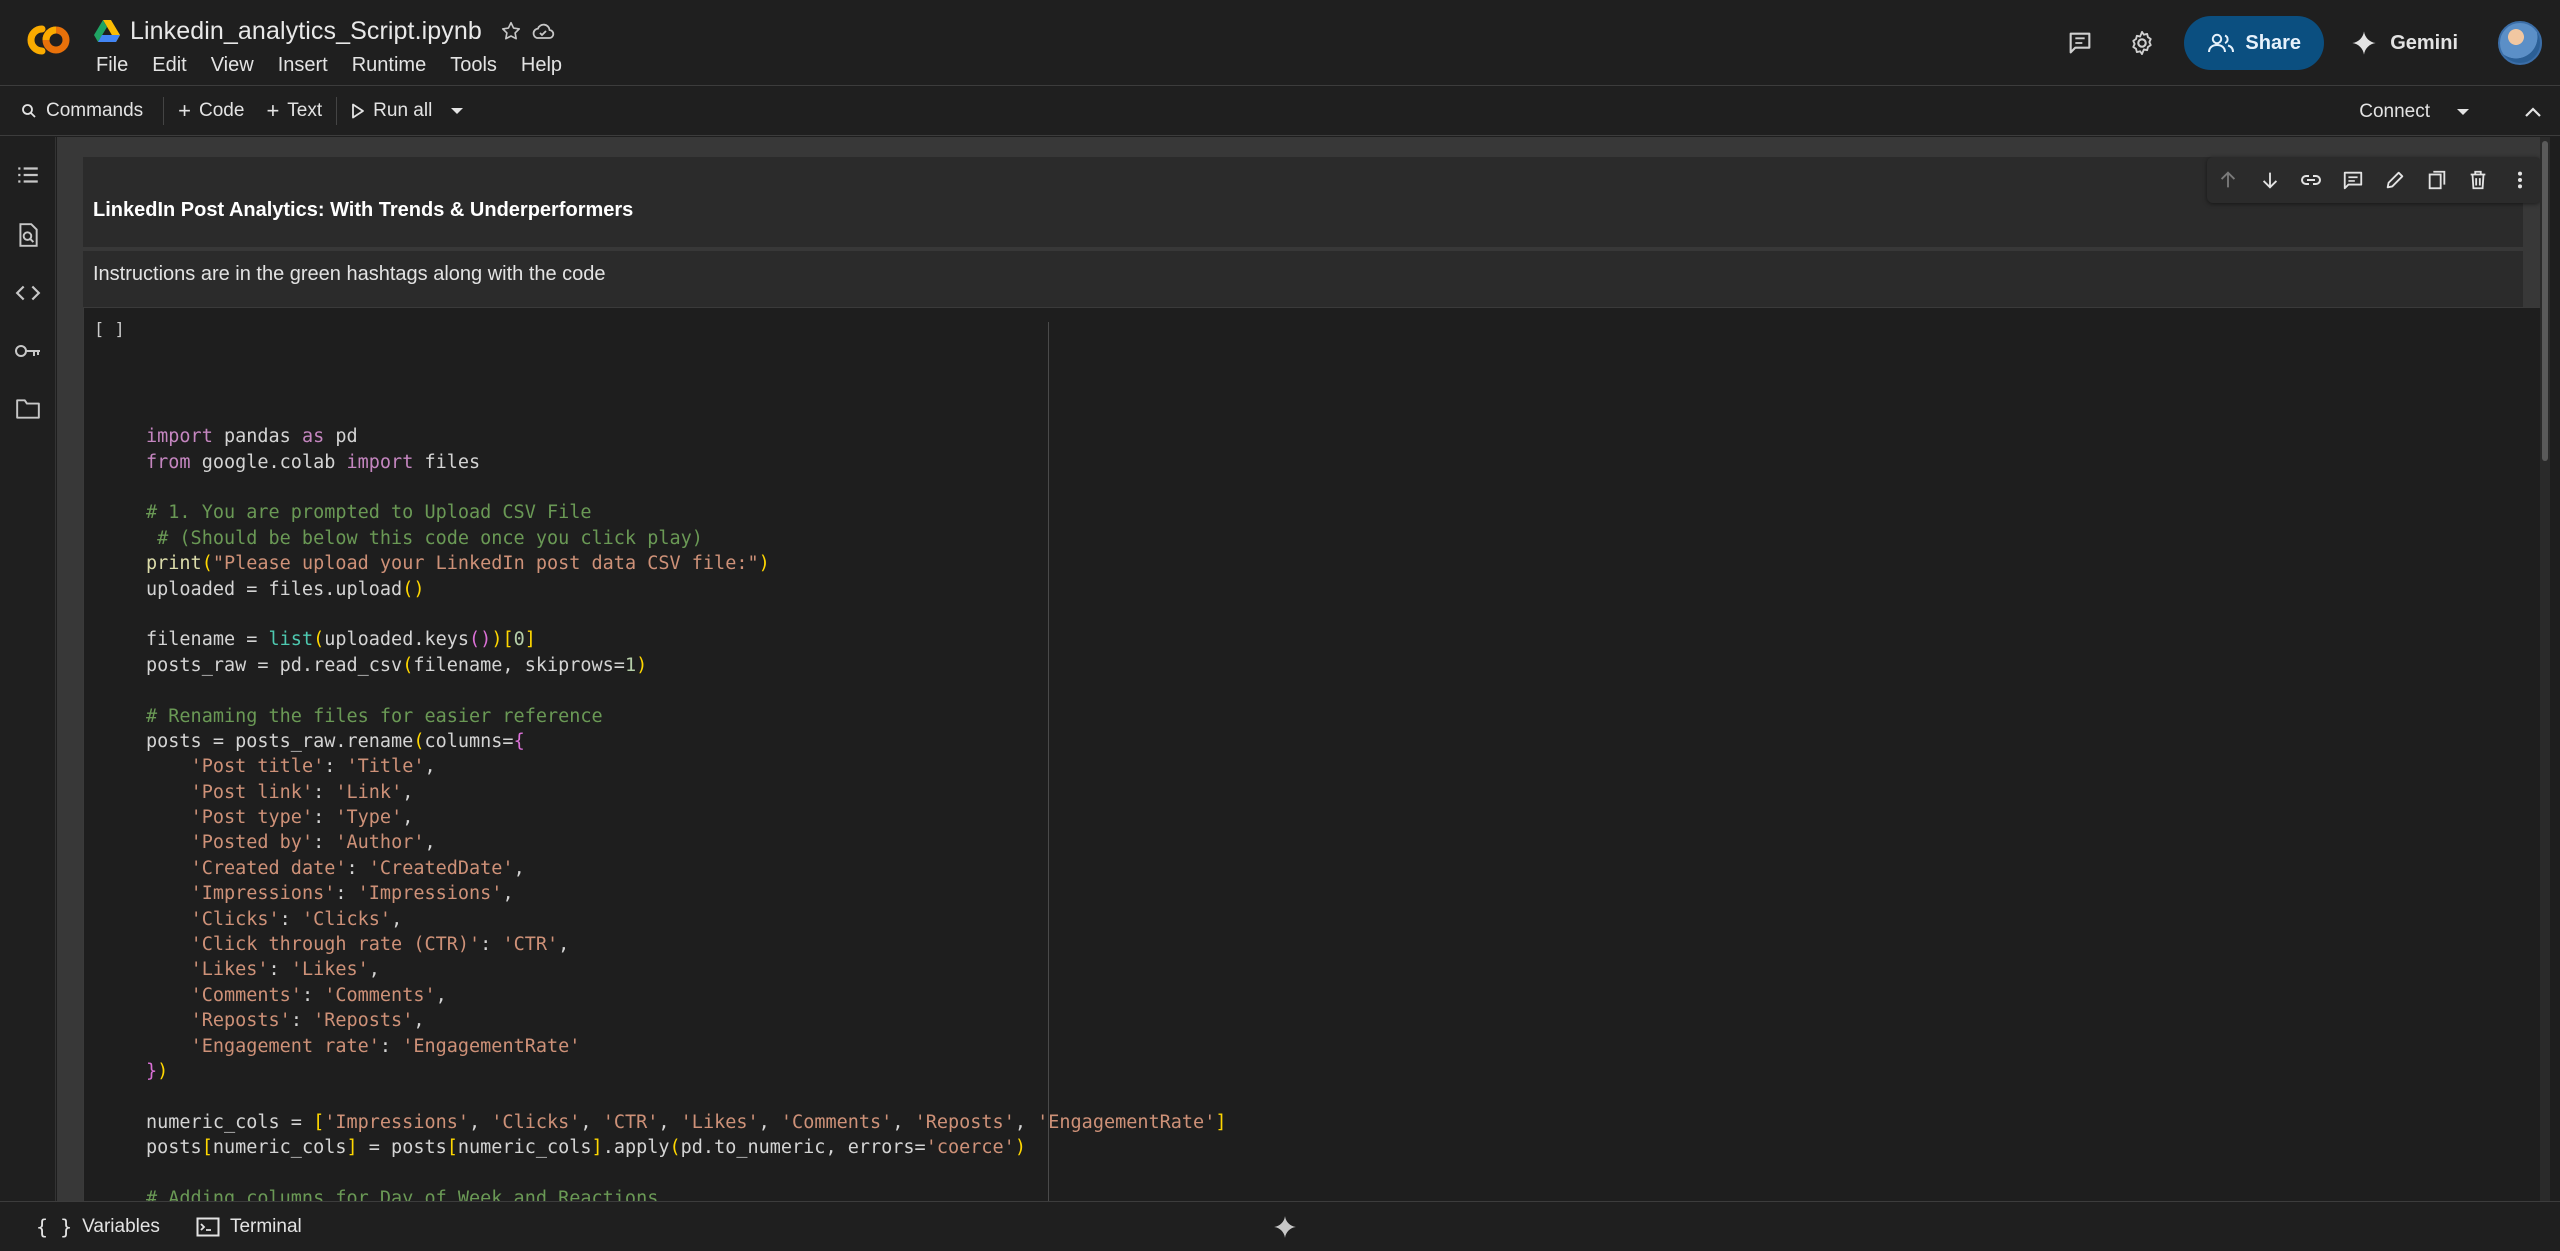 Image resolution: width=2560 pixels, height=1251 pixels. Describe the element at coordinates (2273, 42) in the screenshot. I see `share-label: Share` at that location.